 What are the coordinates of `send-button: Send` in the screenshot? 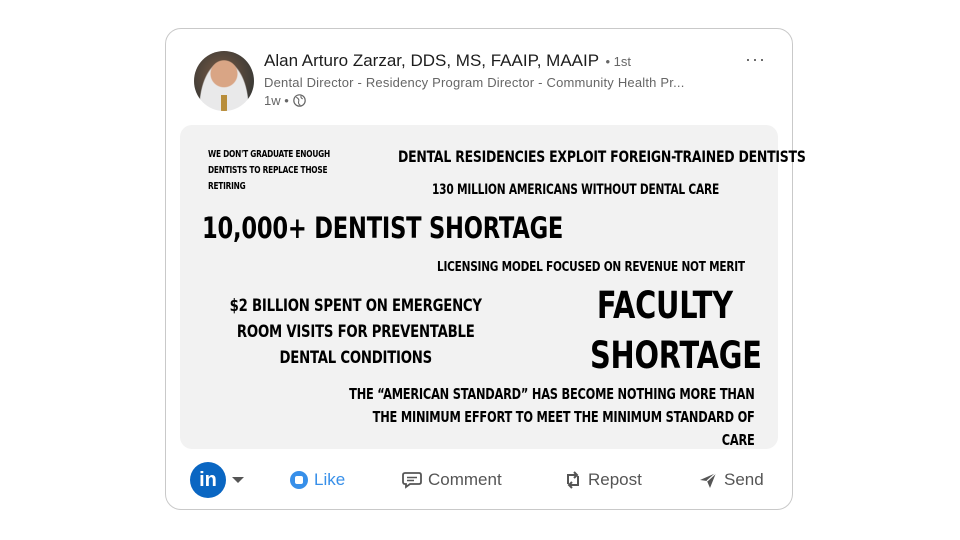 It's located at (731, 480).